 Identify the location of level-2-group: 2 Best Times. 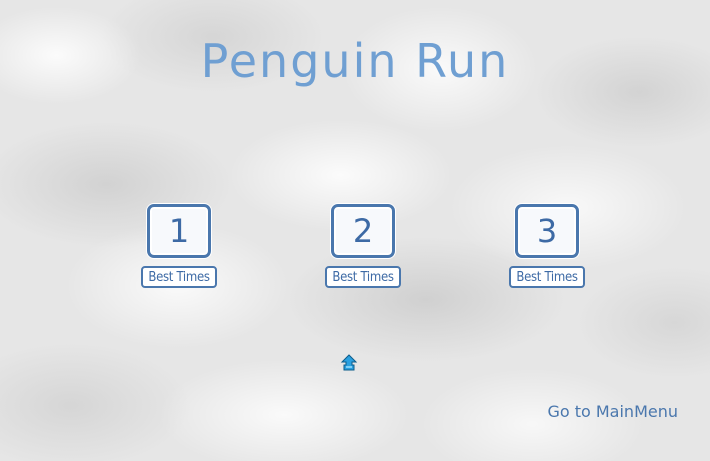
(363, 246).